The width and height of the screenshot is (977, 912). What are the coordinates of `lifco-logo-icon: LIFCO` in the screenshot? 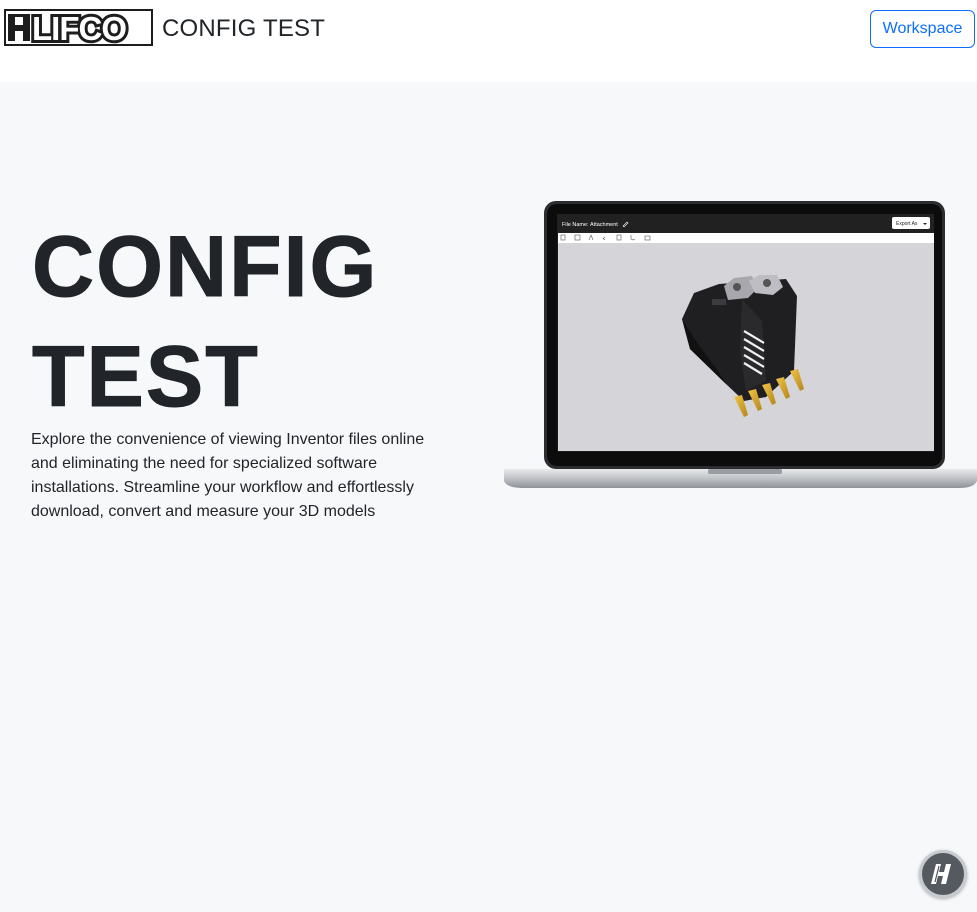 It's located at (69, 27).